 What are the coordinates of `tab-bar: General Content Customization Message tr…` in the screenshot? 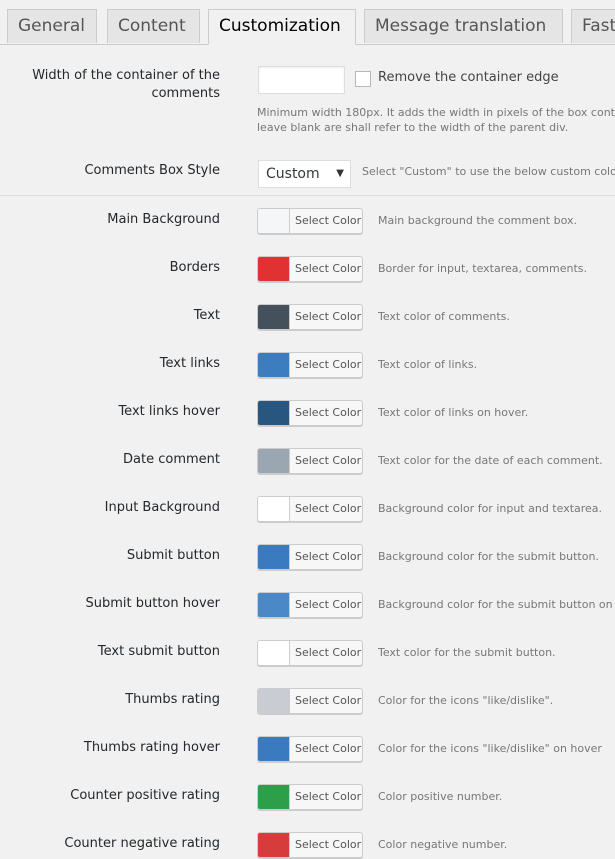 It's located at (307, 22).